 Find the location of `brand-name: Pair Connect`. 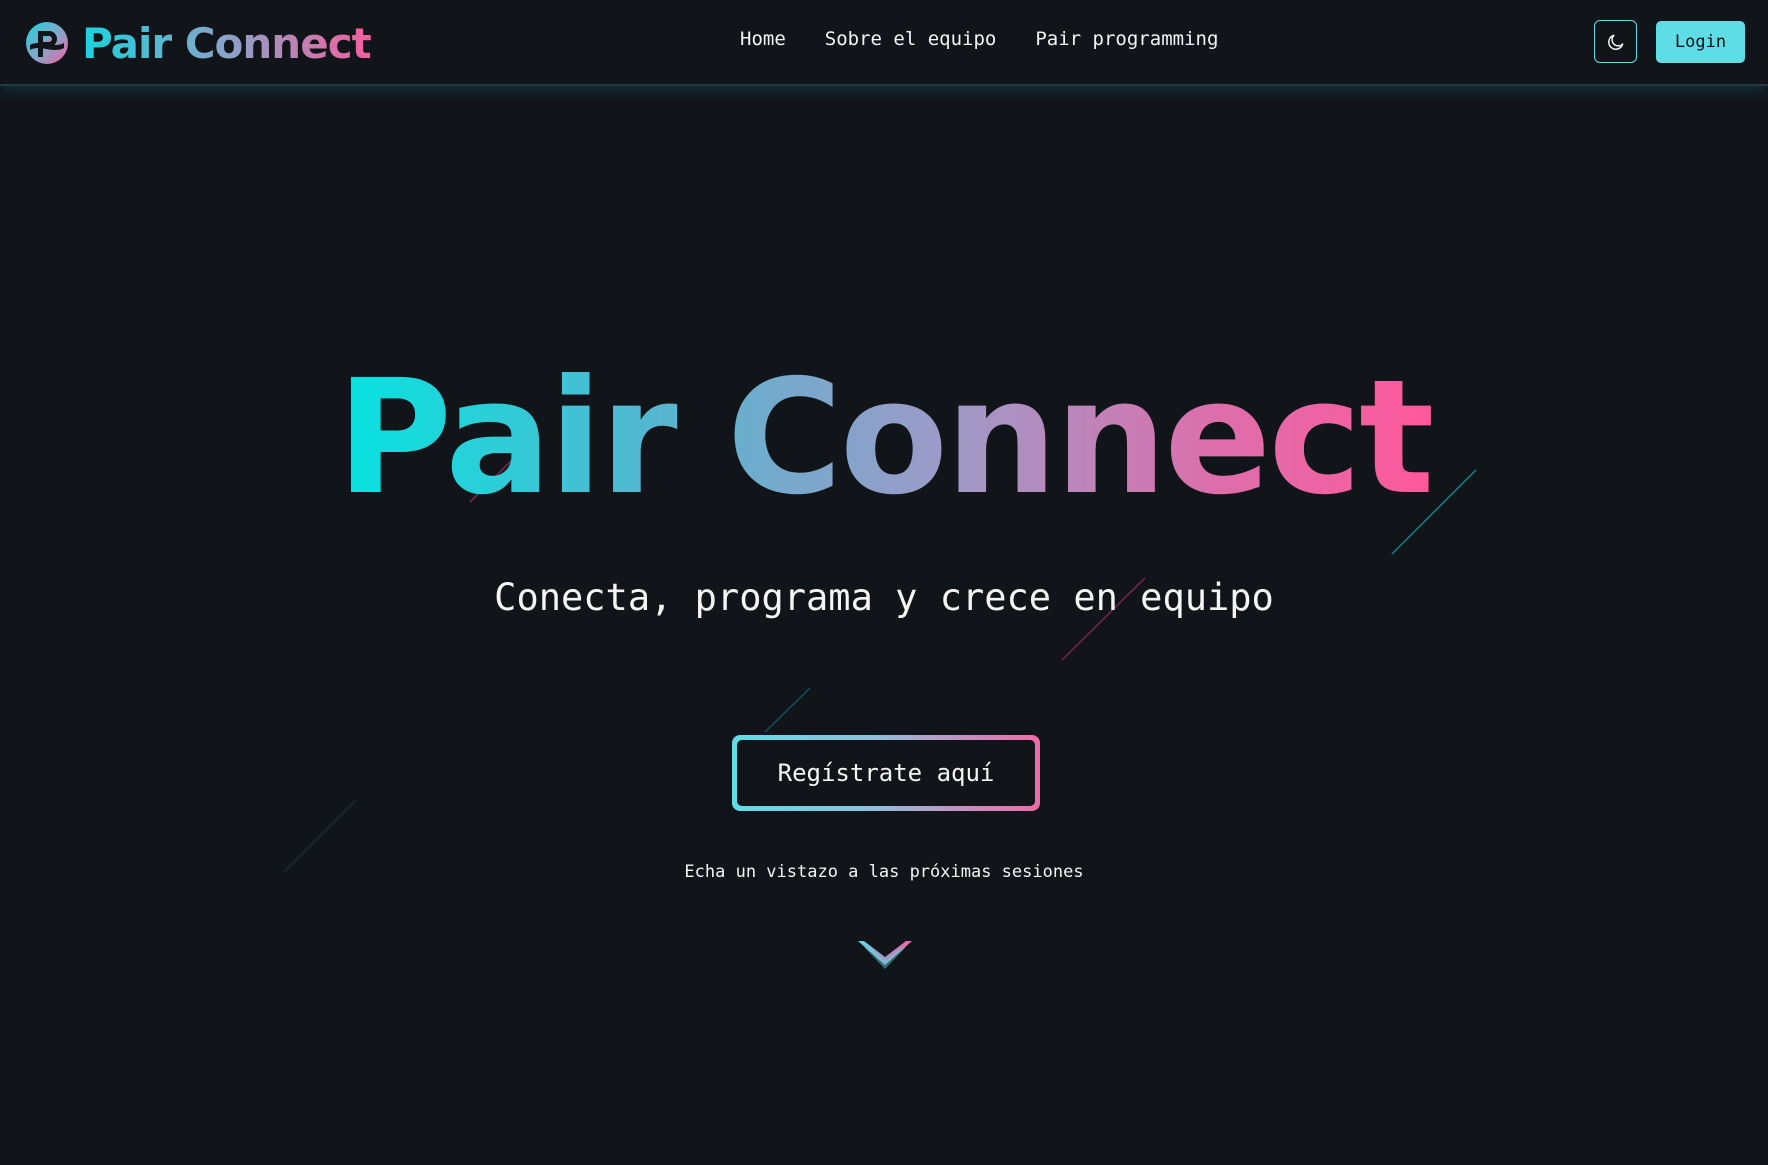

brand-name: Pair Connect is located at coordinates (227, 43).